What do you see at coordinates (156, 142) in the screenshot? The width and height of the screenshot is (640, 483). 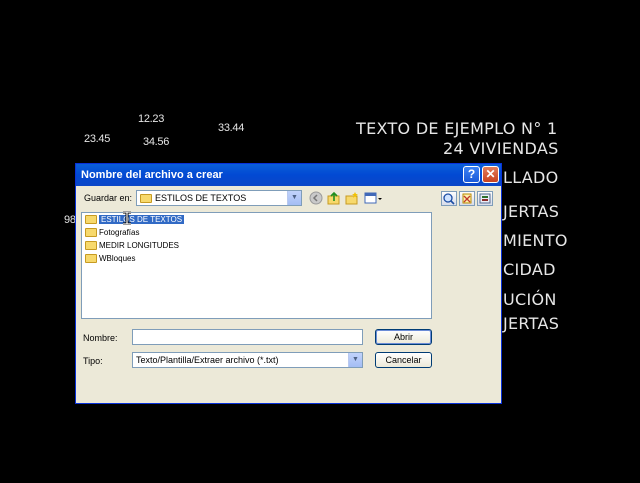 I see `background-number: 34.56` at bounding box center [156, 142].